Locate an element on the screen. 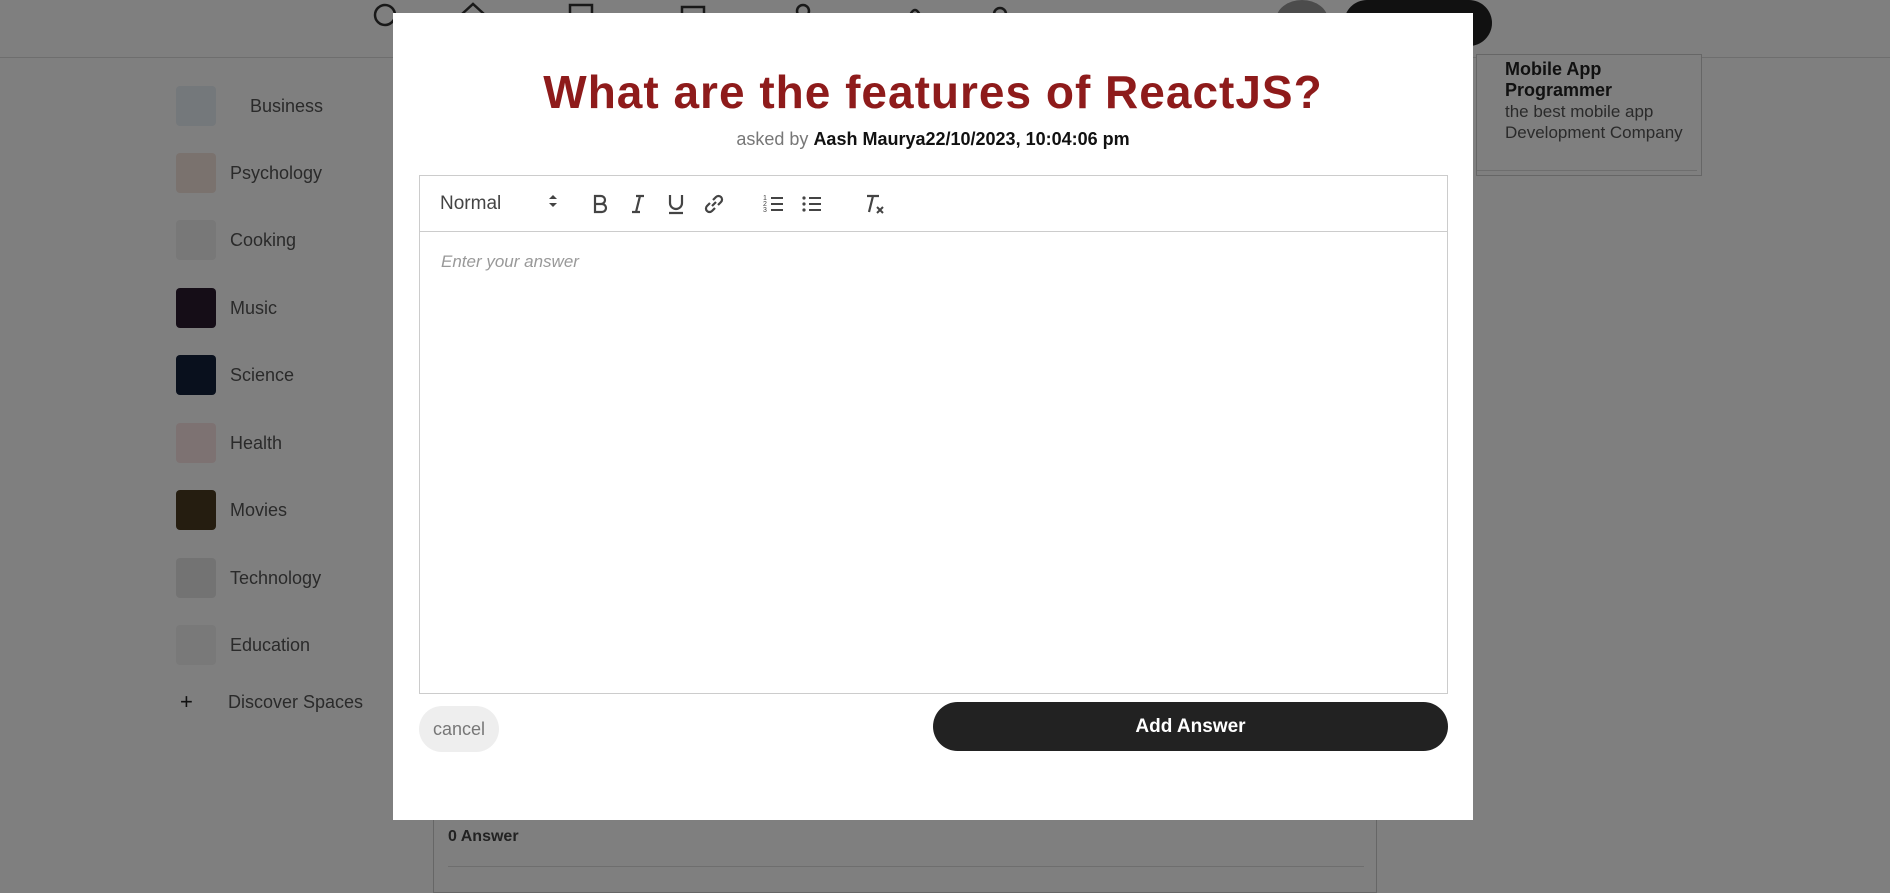  italic-icon is located at coordinates (638, 204).